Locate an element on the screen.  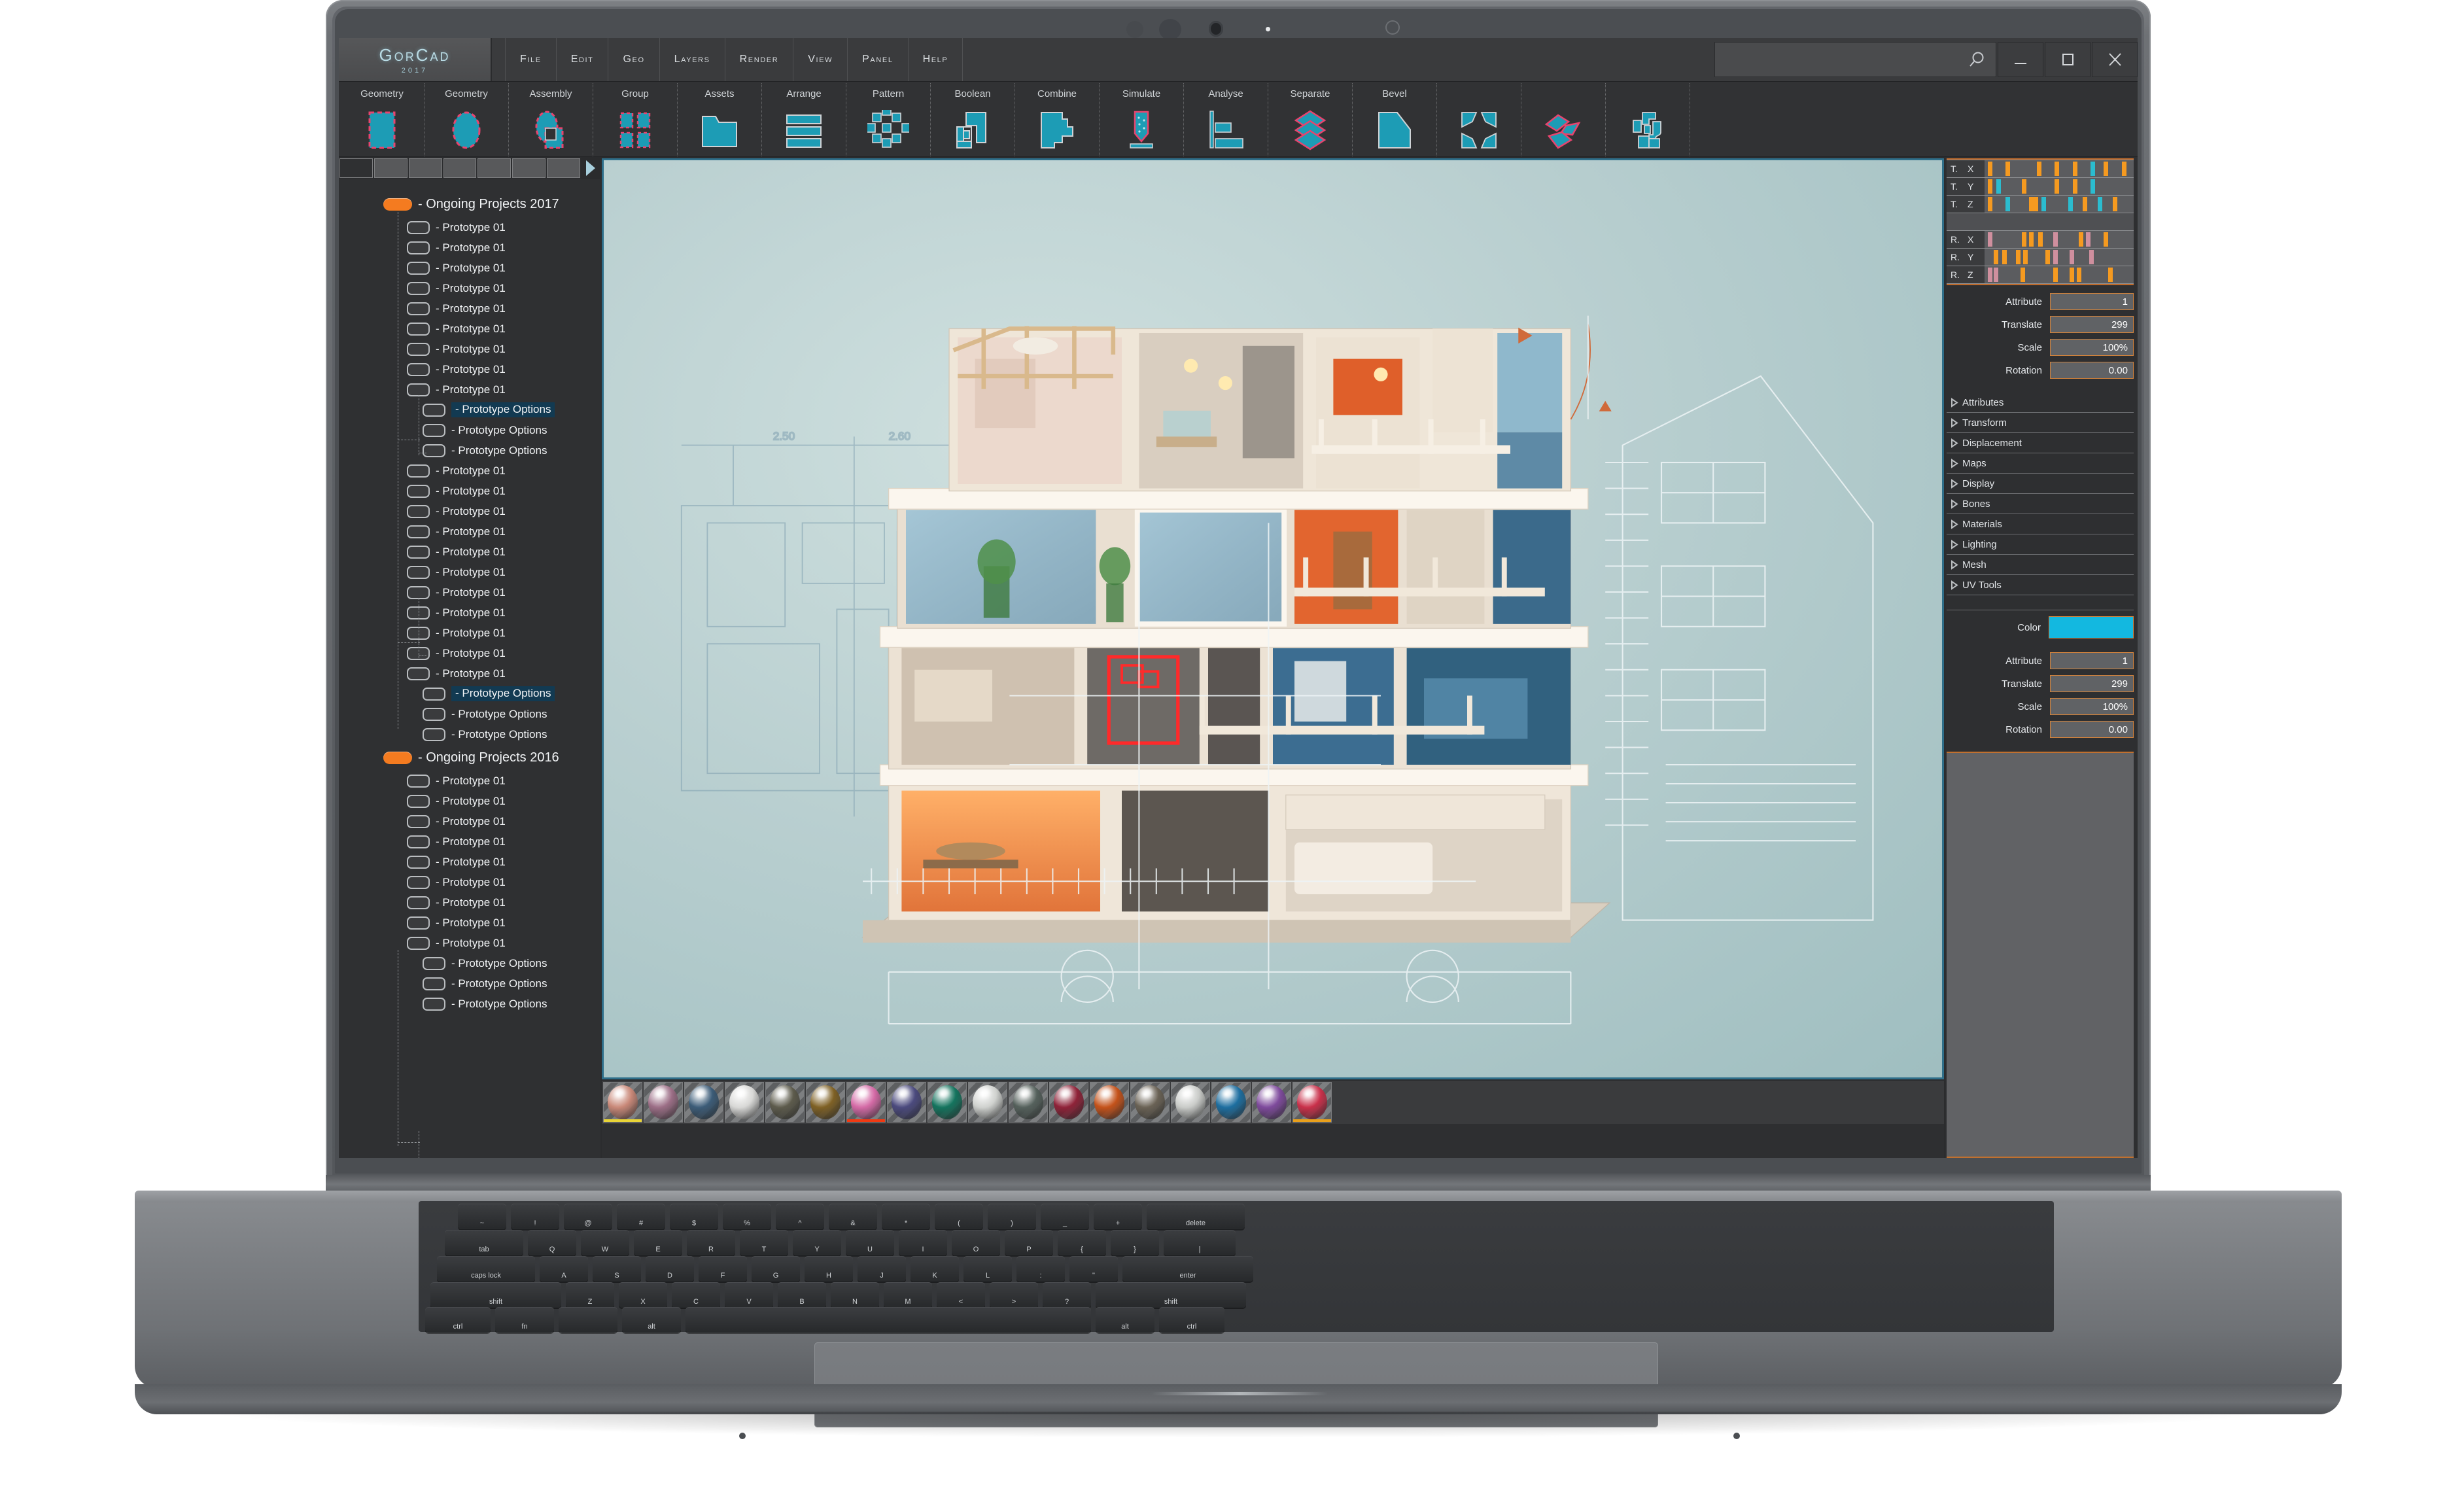
keyboard-key: alt is located at coordinates (651, 1320).